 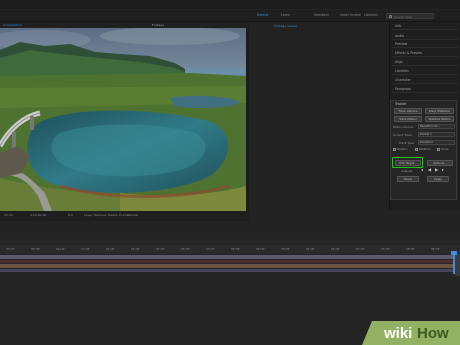 I want to click on wikihow-logo: wiki How, so click(x=411, y=333).